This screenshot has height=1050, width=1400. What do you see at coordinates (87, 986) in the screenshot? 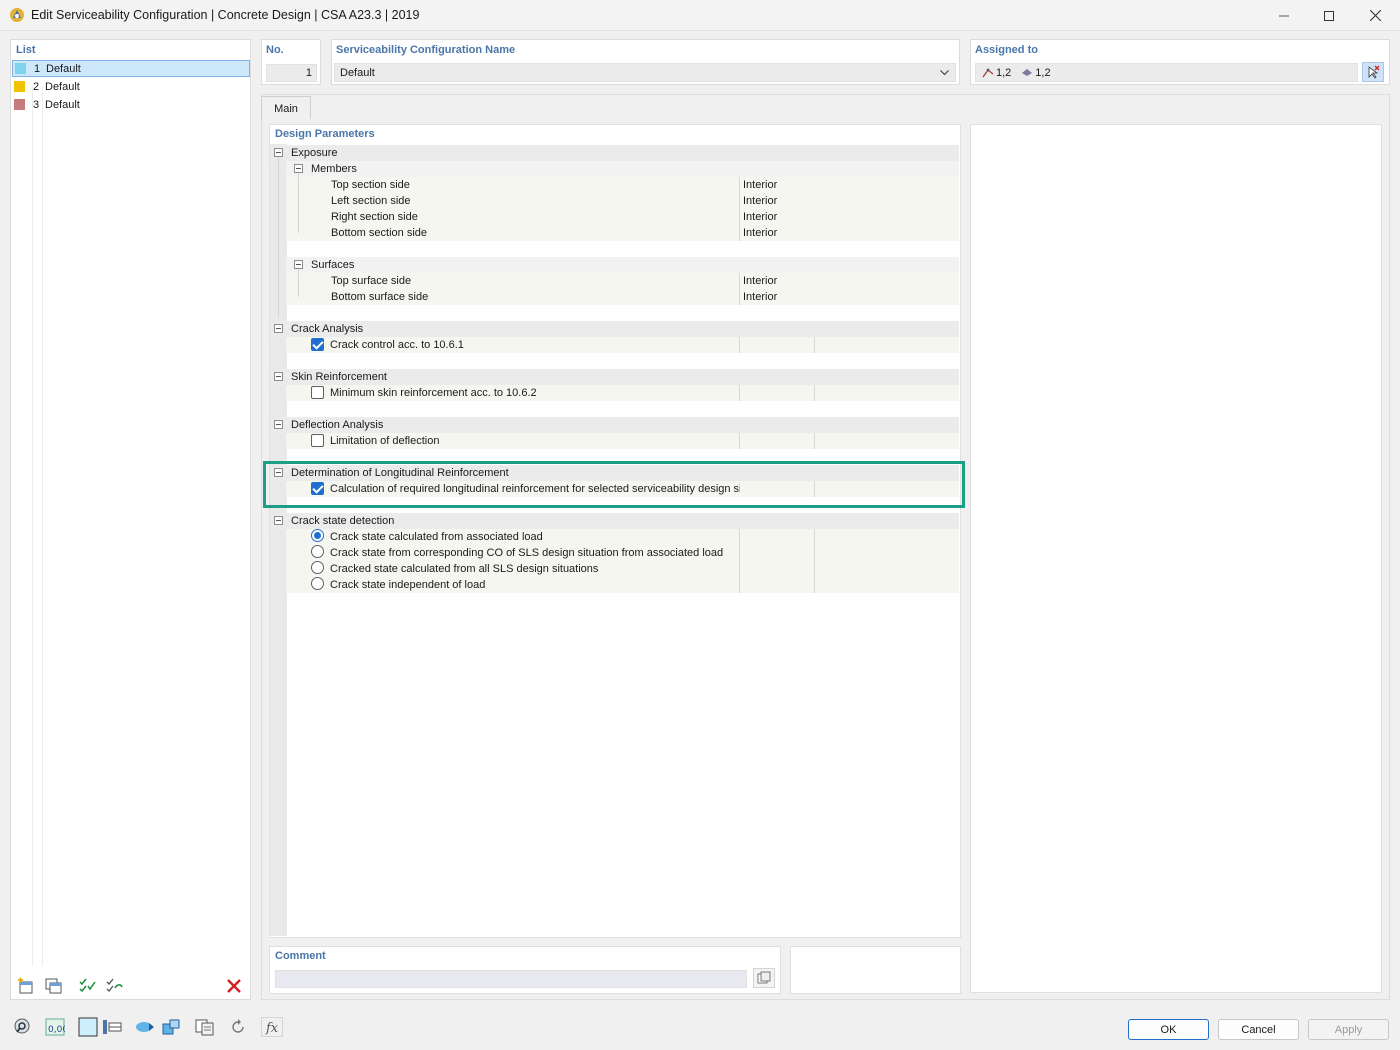
I see `check-all-icon` at bounding box center [87, 986].